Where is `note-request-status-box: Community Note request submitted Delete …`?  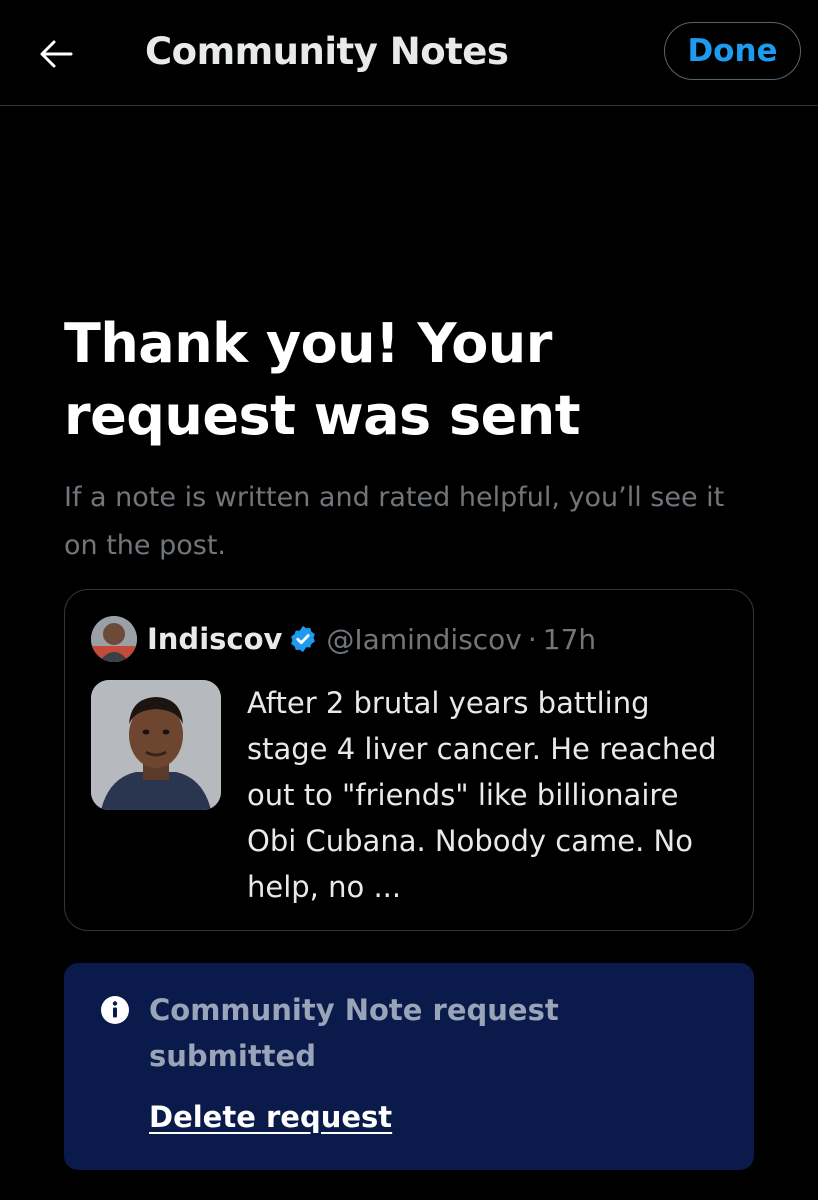 note-request-status-box: Community Note request submitted Delete … is located at coordinates (409, 1066).